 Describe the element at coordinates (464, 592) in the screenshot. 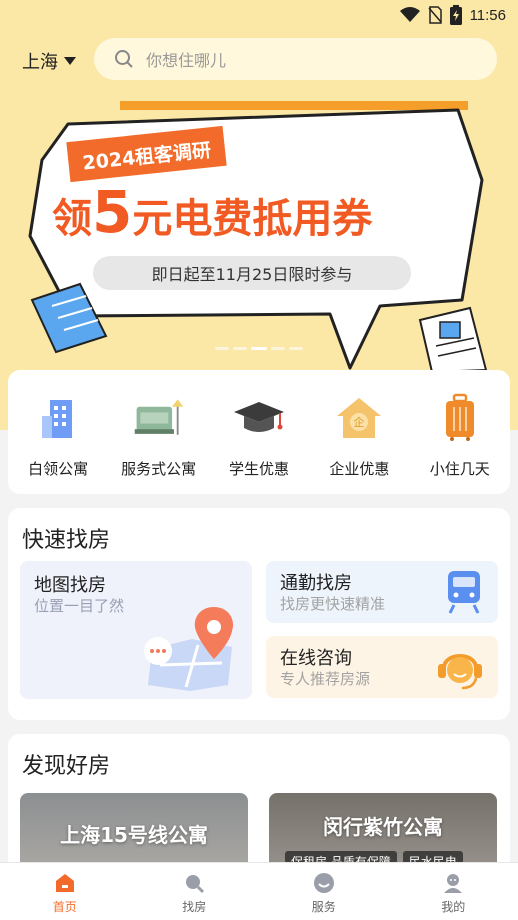

I see `train-icon` at that location.